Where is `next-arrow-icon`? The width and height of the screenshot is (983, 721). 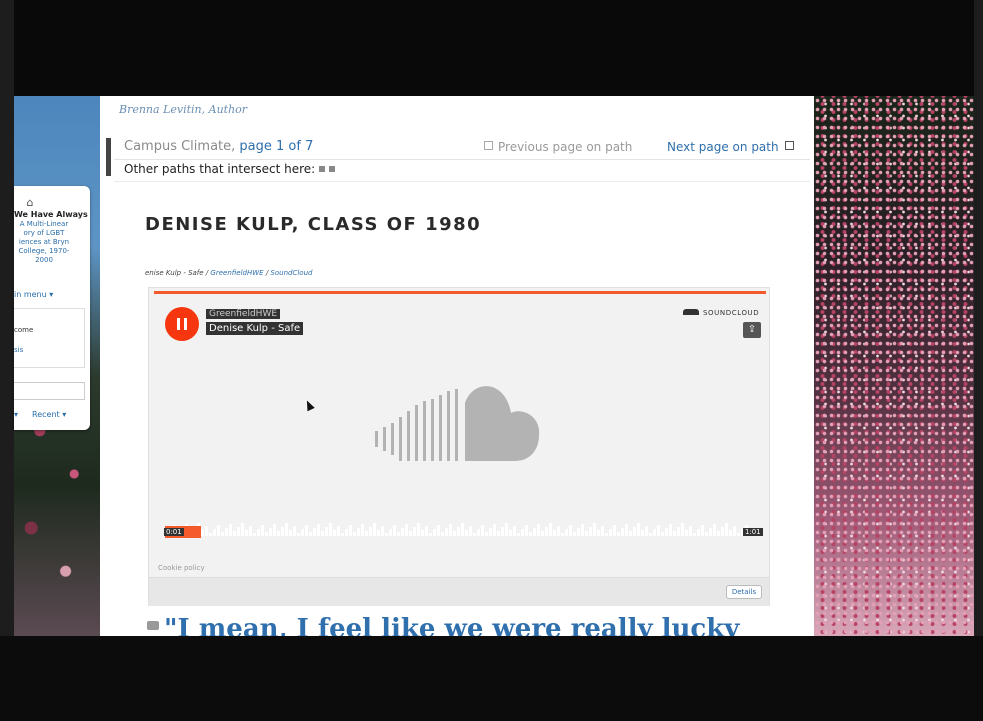 next-arrow-icon is located at coordinates (789, 145).